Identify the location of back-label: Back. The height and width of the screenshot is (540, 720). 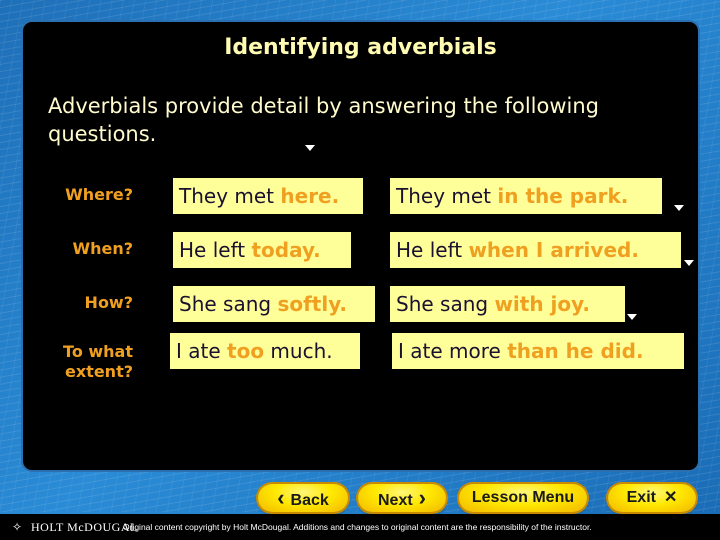
(309, 500).